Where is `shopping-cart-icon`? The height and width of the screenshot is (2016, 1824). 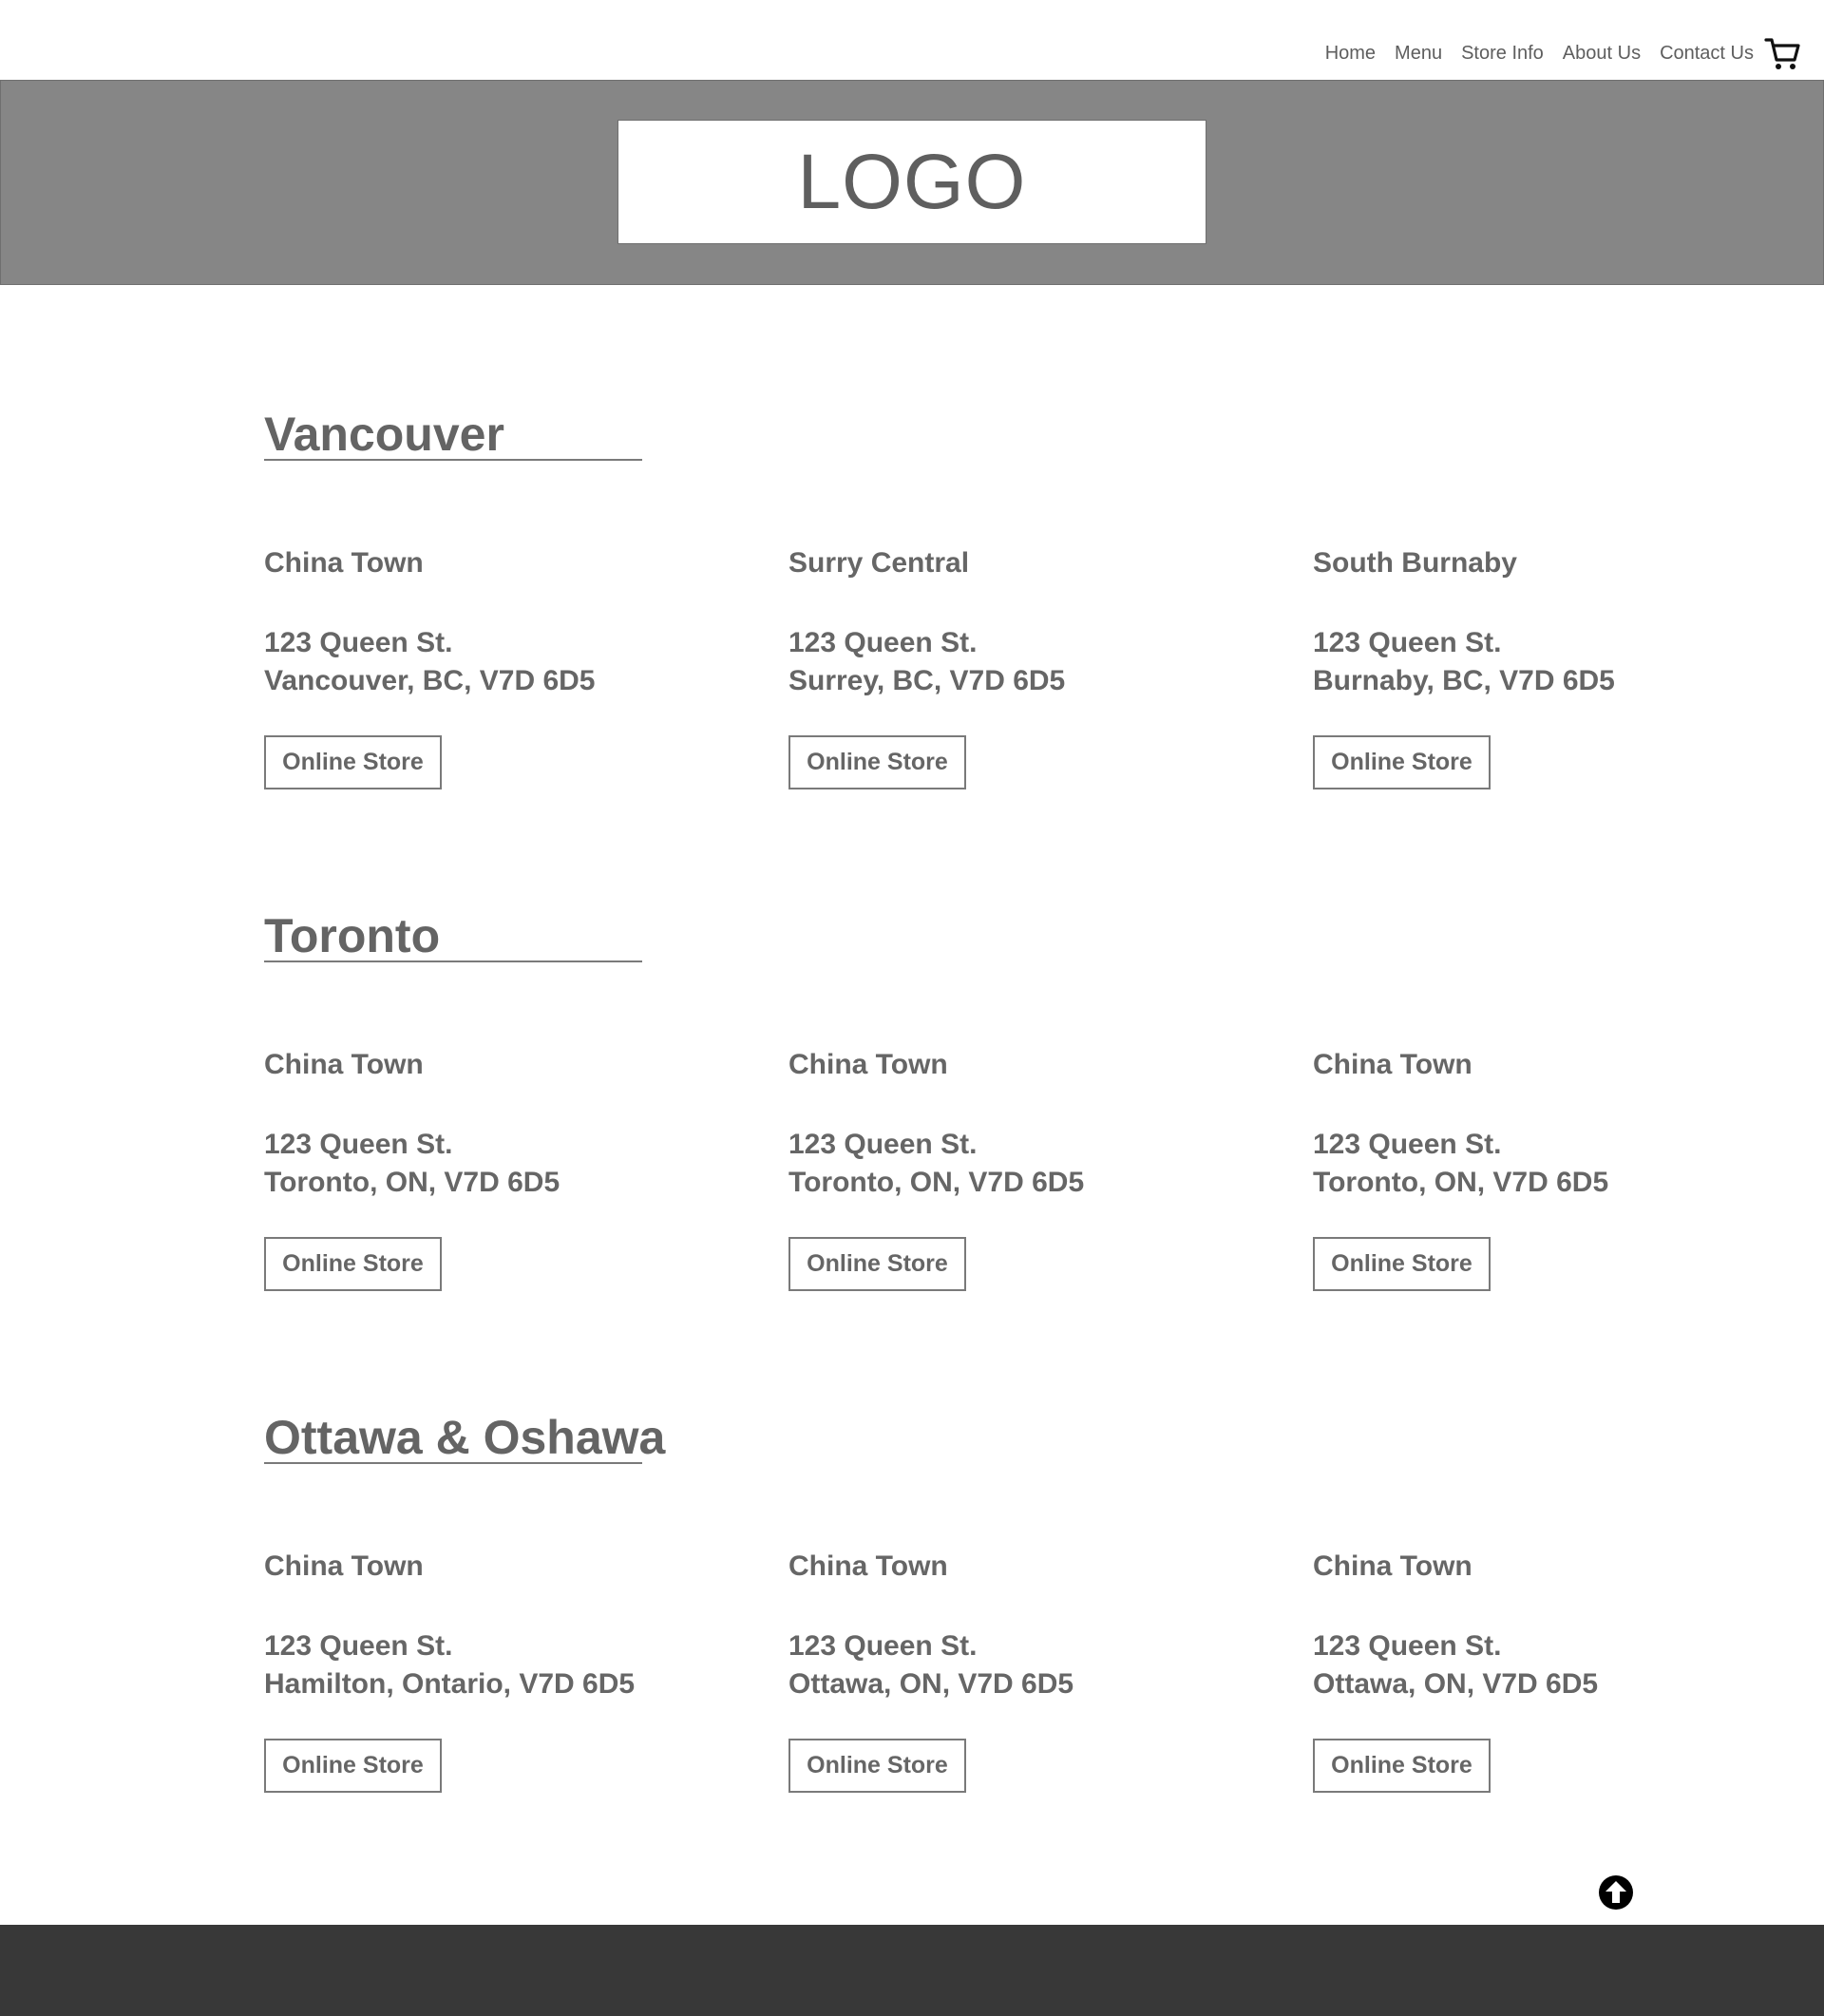 shopping-cart-icon is located at coordinates (1782, 53).